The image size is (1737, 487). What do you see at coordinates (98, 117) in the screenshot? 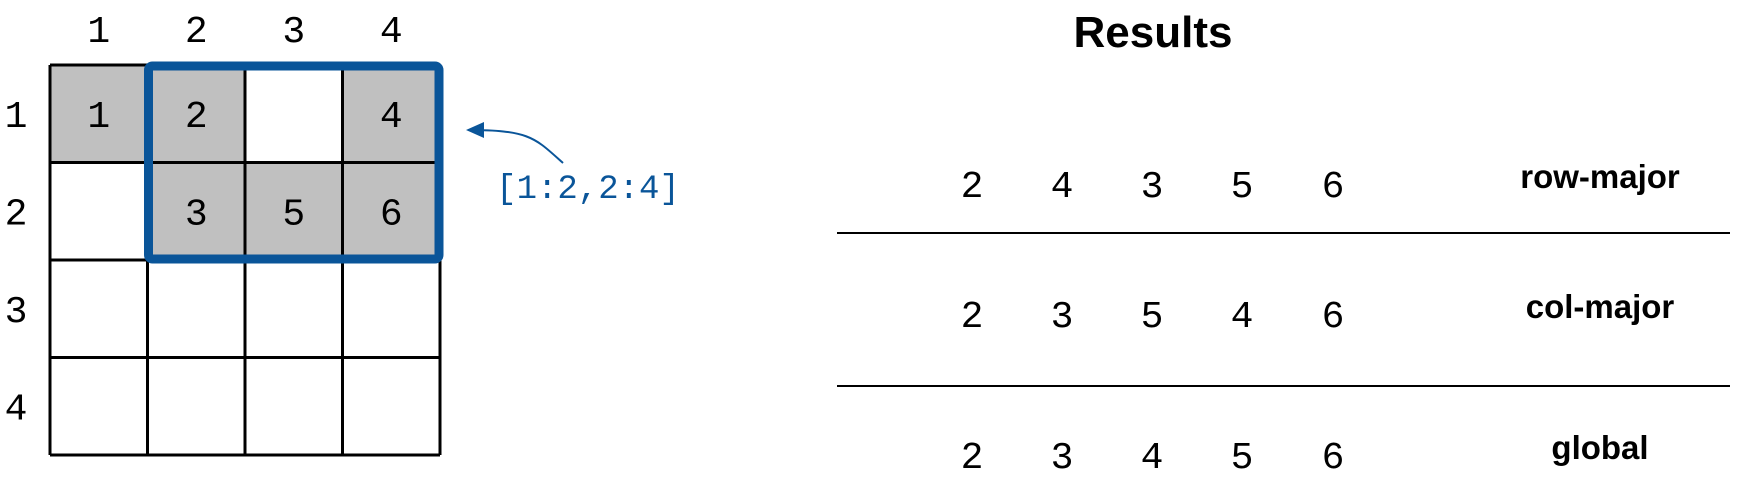
I see `grid-cell-value: 1` at bounding box center [98, 117].